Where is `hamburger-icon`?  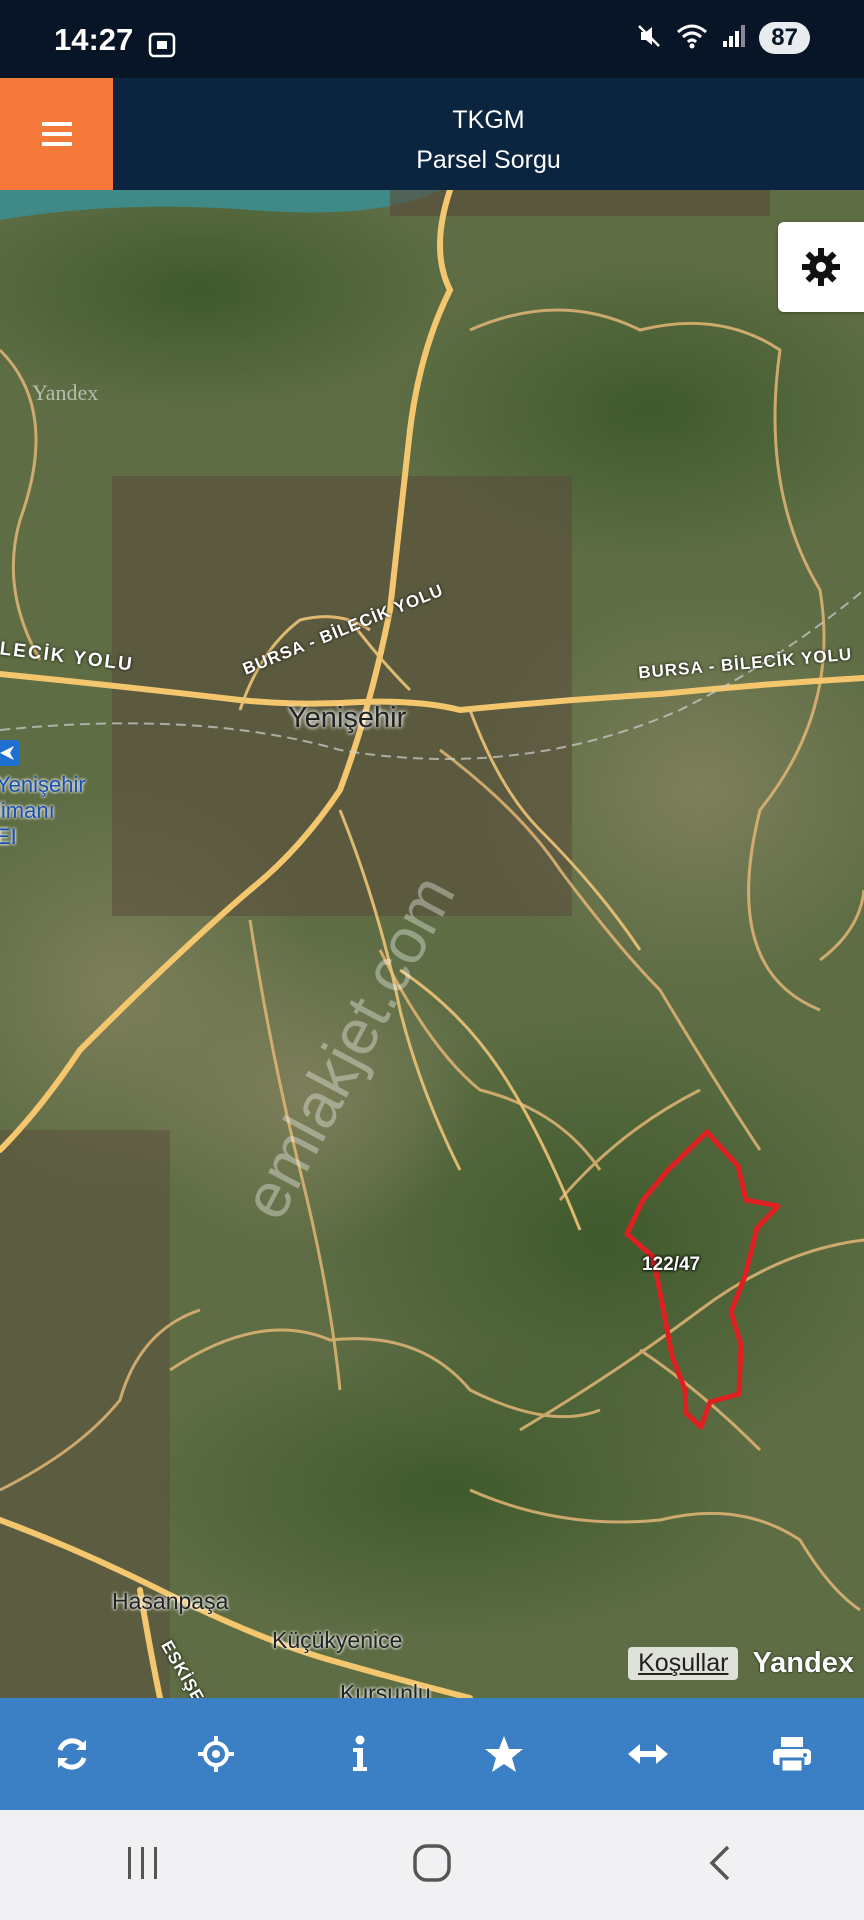 hamburger-icon is located at coordinates (56, 134).